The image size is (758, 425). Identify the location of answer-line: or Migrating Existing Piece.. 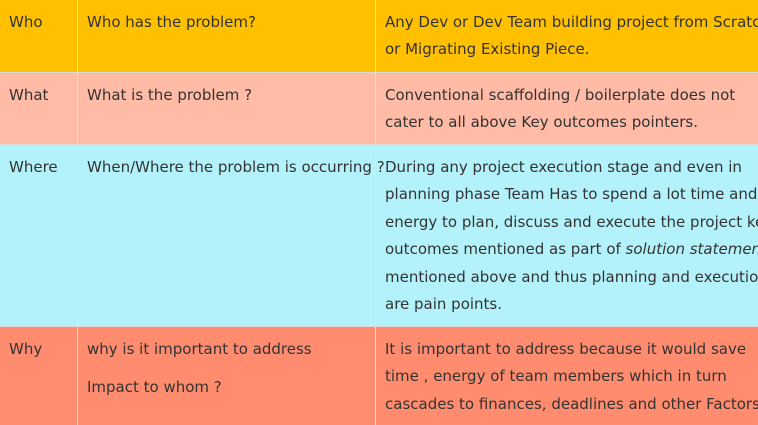
(487, 49).